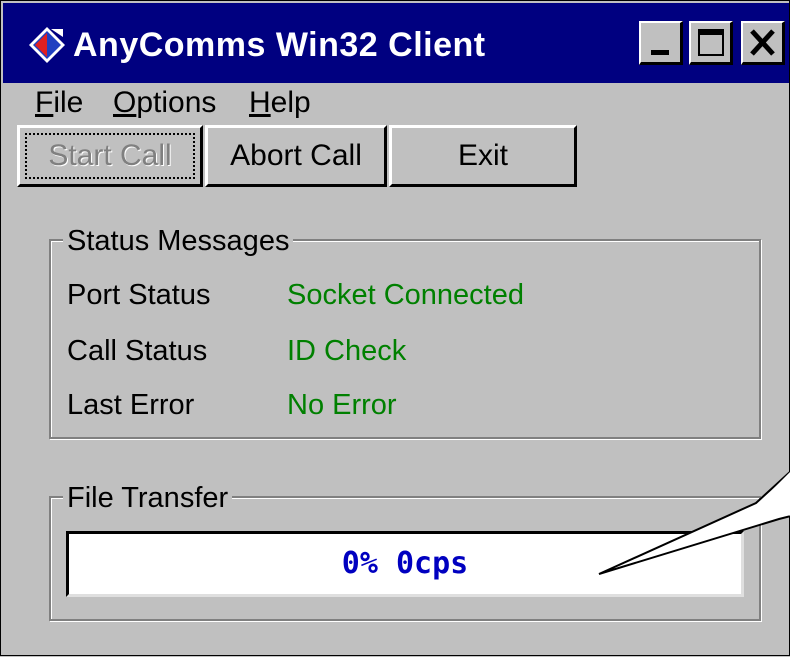  What do you see at coordinates (405, 295) in the screenshot?
I see `port-status-value: Socket Connected` at bounding box center [405, 295].